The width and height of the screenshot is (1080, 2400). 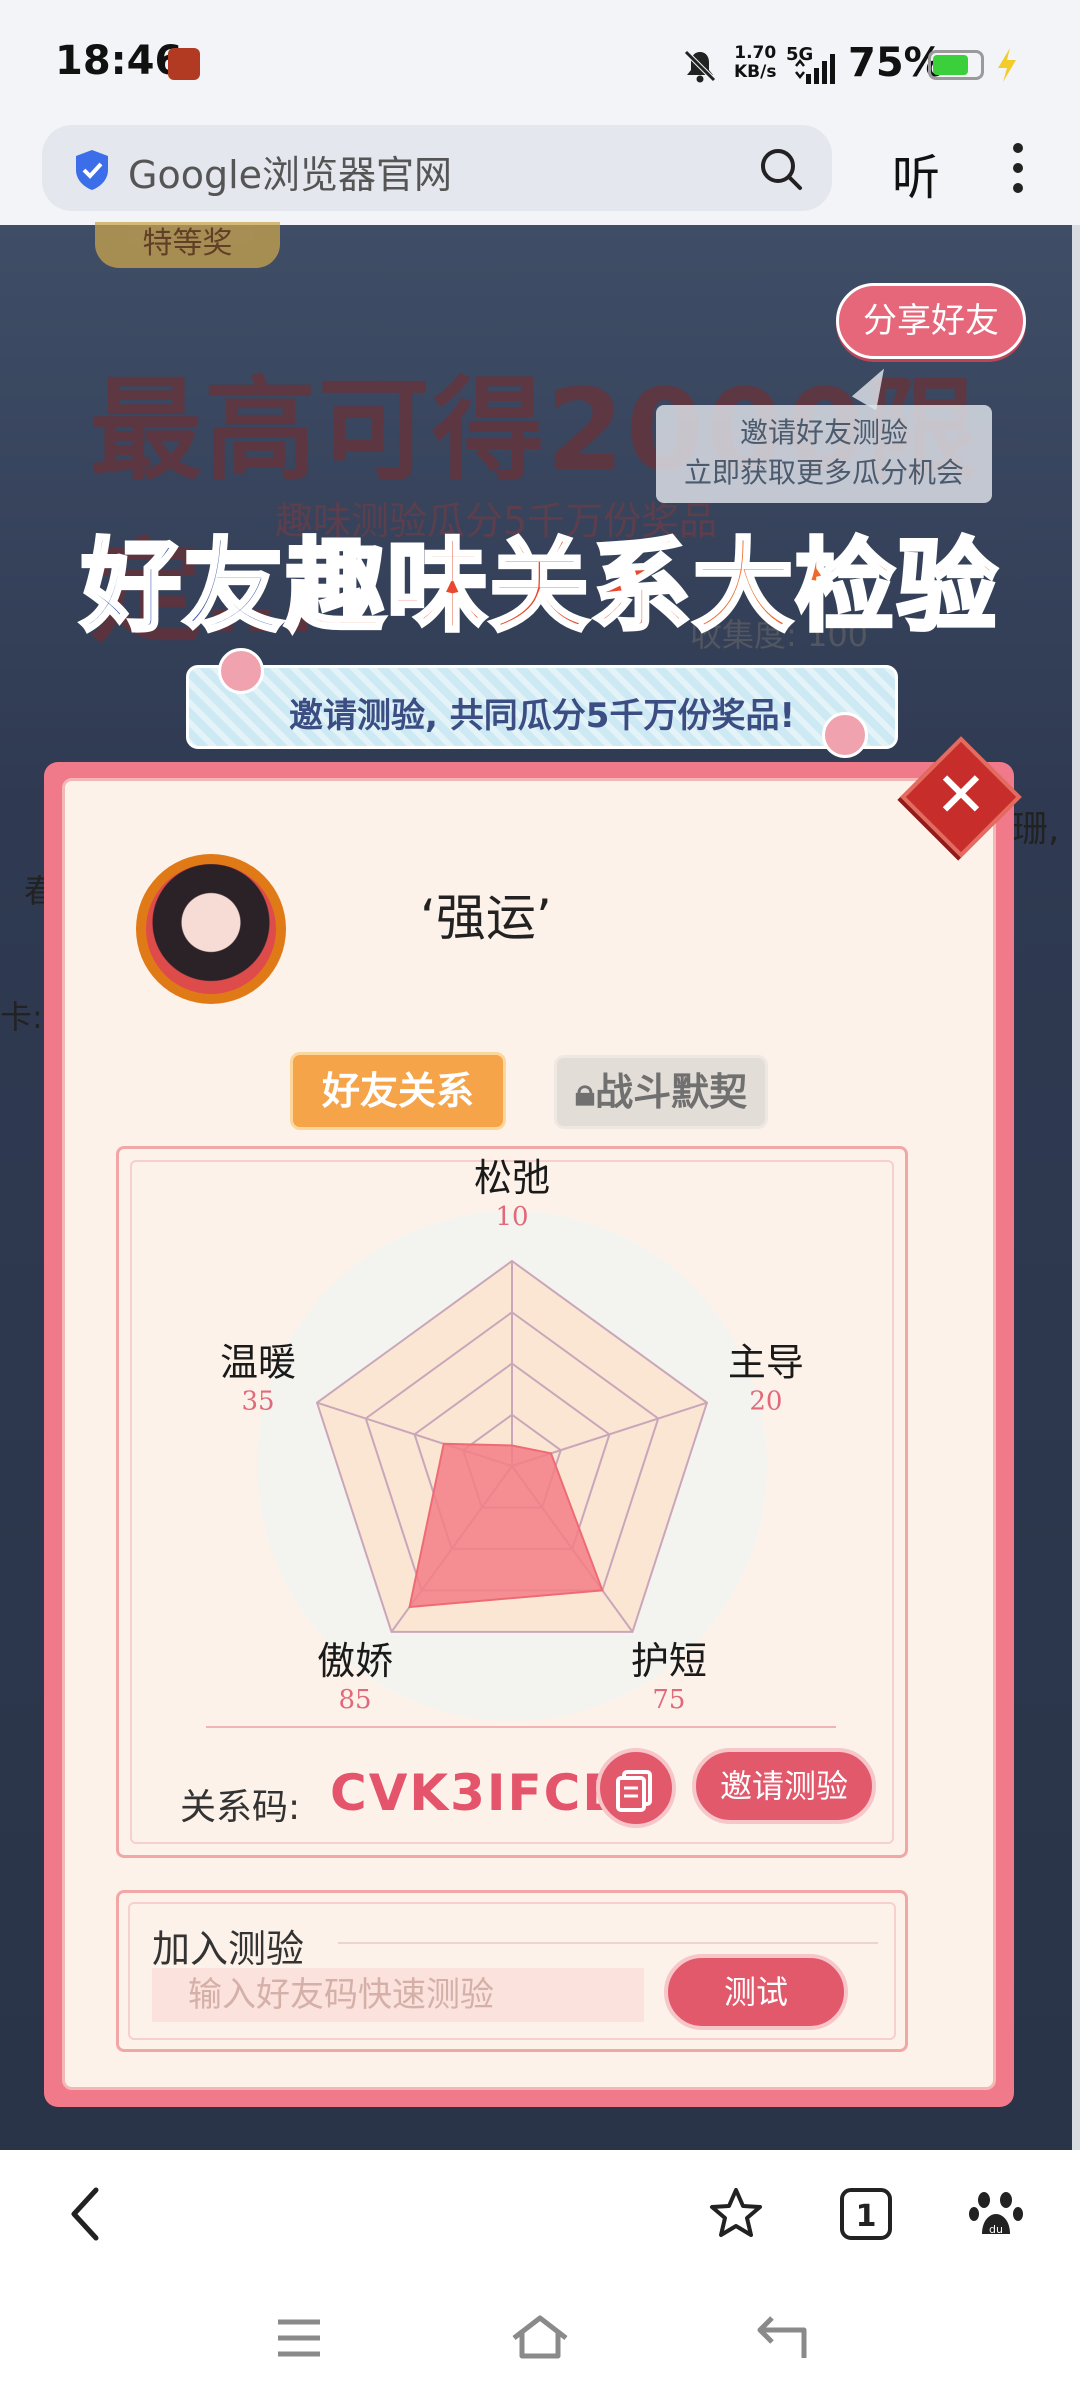 What do you see at coordinates (823, 432) in the screenshot?
I see `share-tip-line: 邀请好友测验` at bounding box center [823, 432].